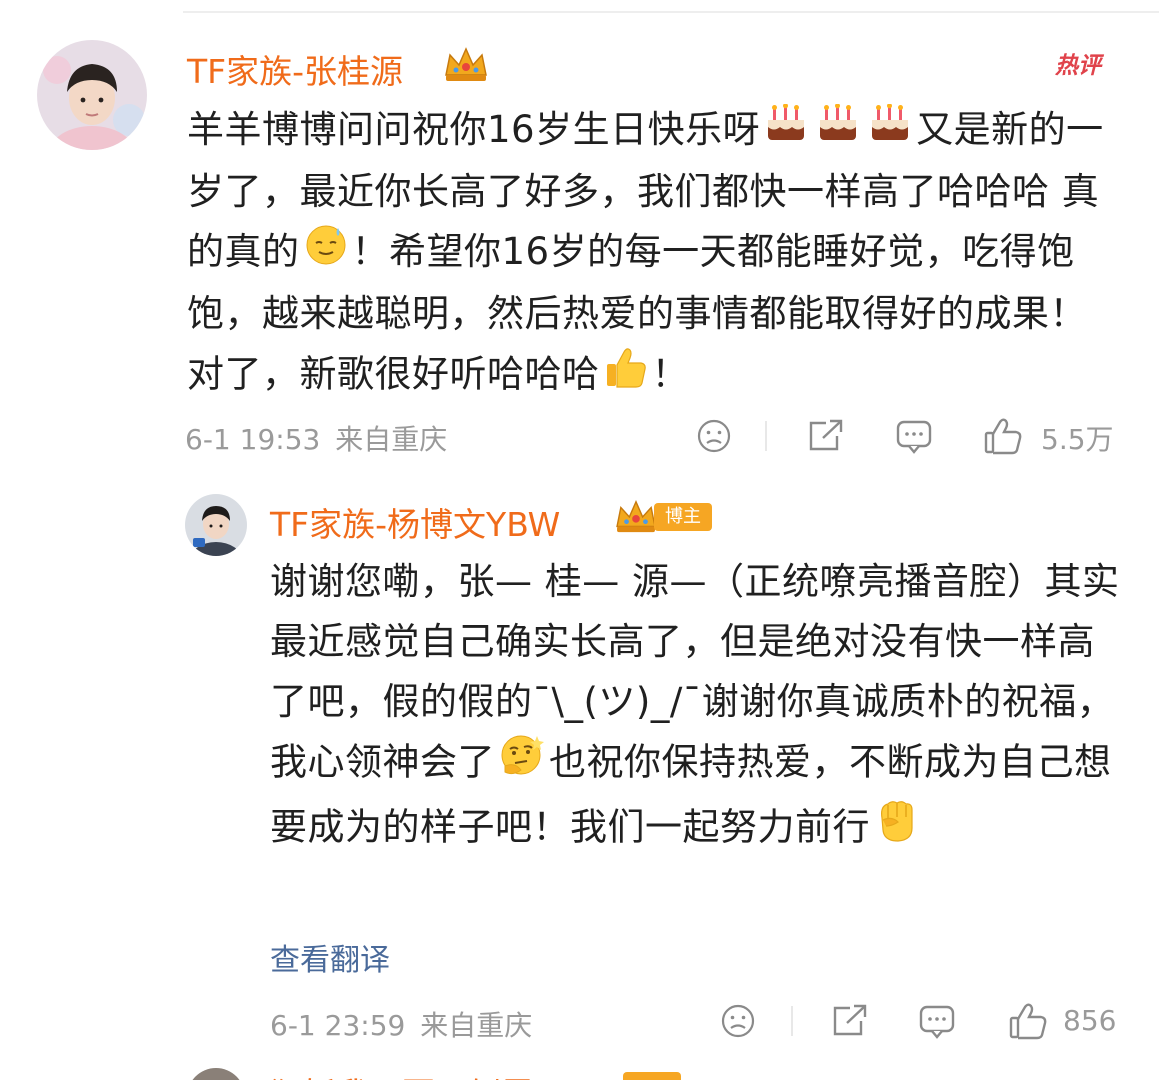 This screenshot has height=1080, width=1159. What do you see at coordinates (896, 829) in the screenshot?
I see `raised-fist-emoji` at bounding box center [896, 829].